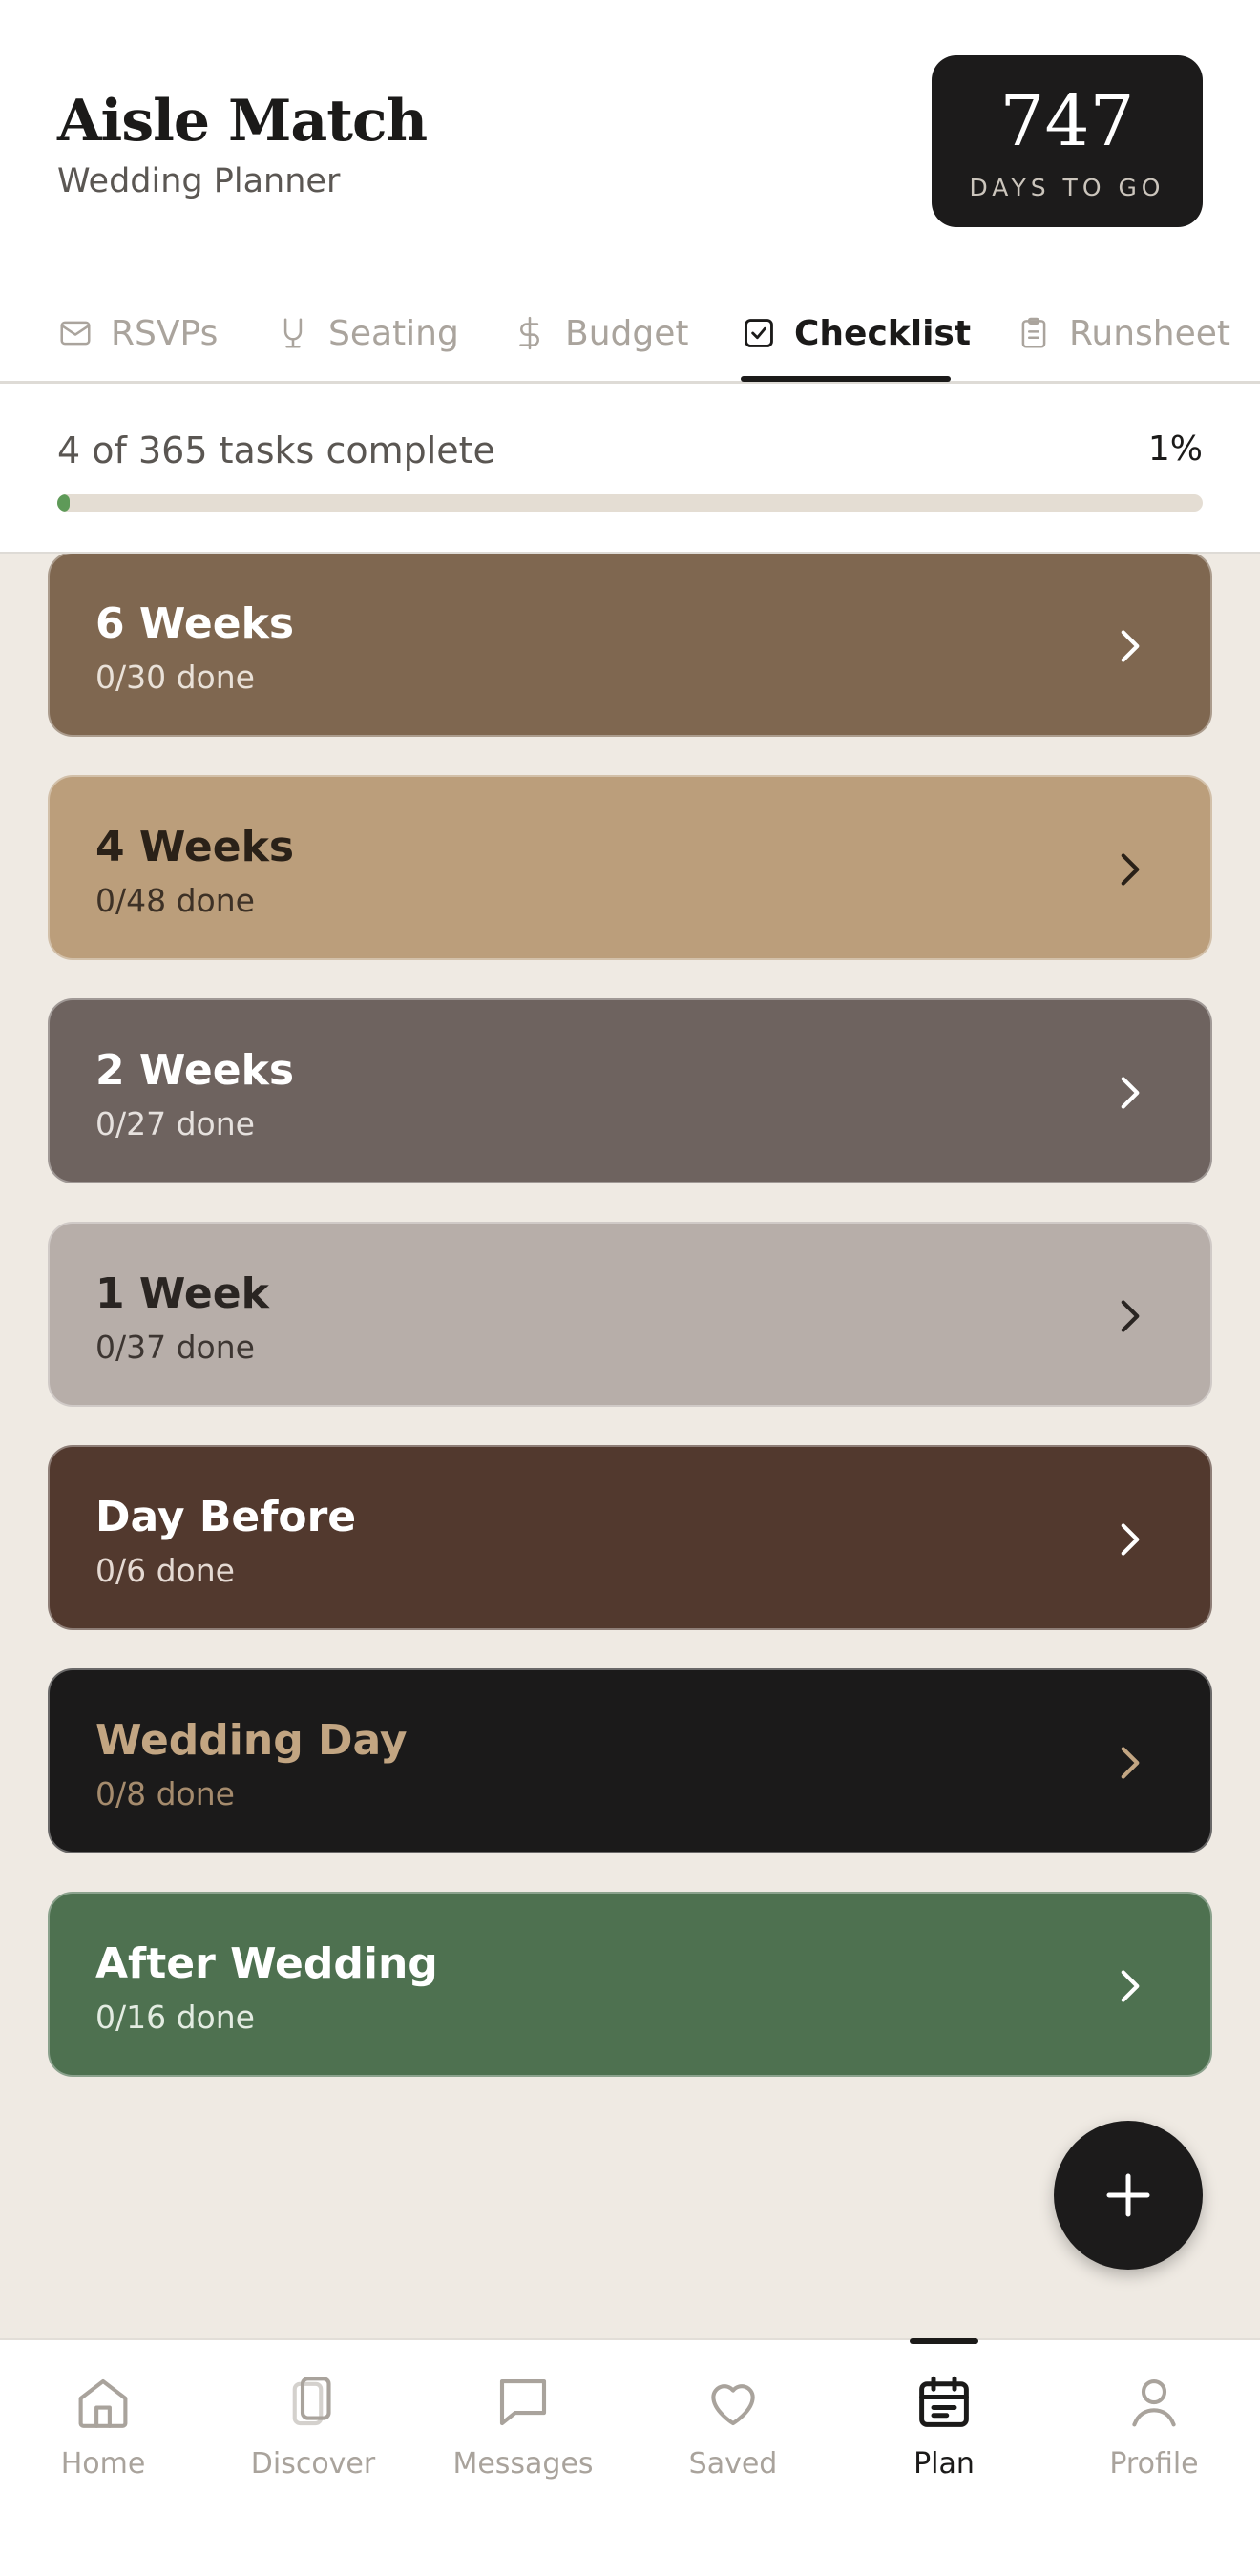  I want to click on active-nav-indicator, so click(944, 2341).